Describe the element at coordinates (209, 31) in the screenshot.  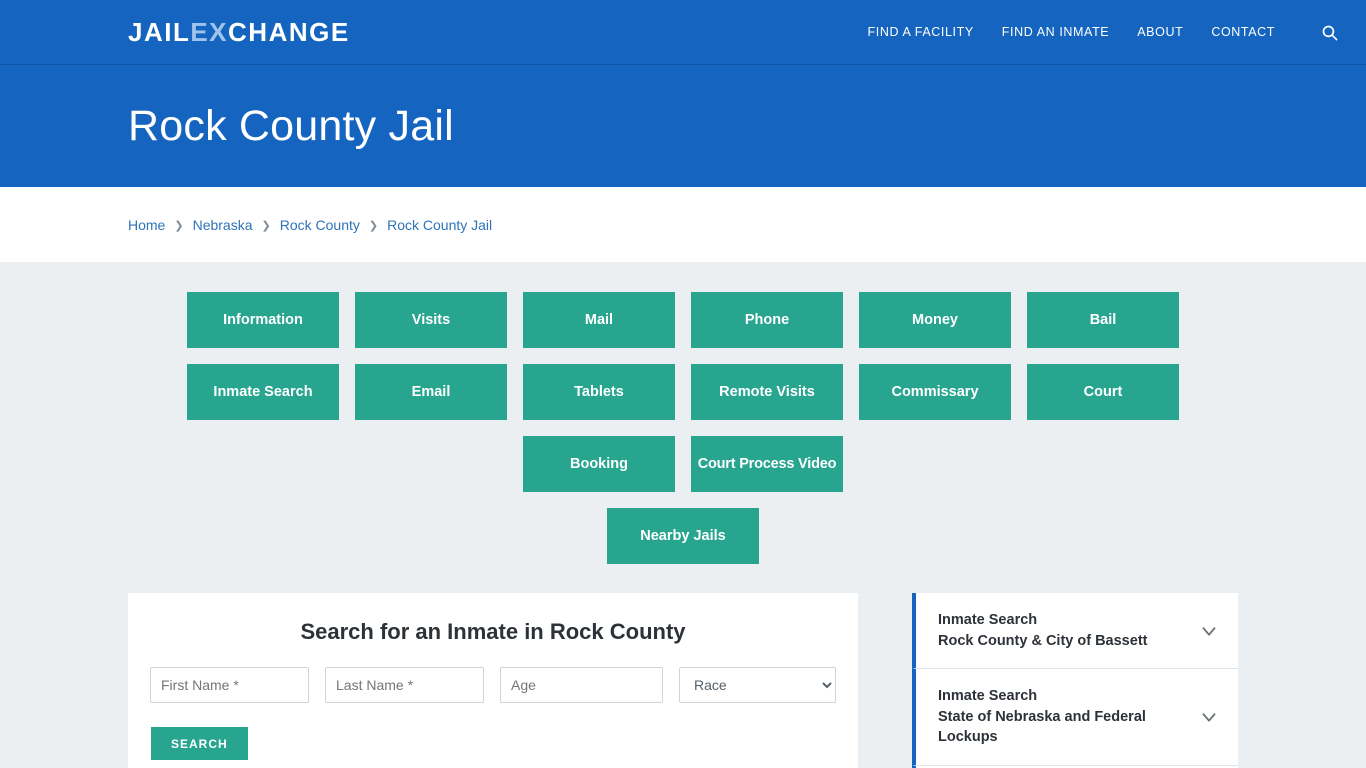
I see `logo-accent: EX` at that location.